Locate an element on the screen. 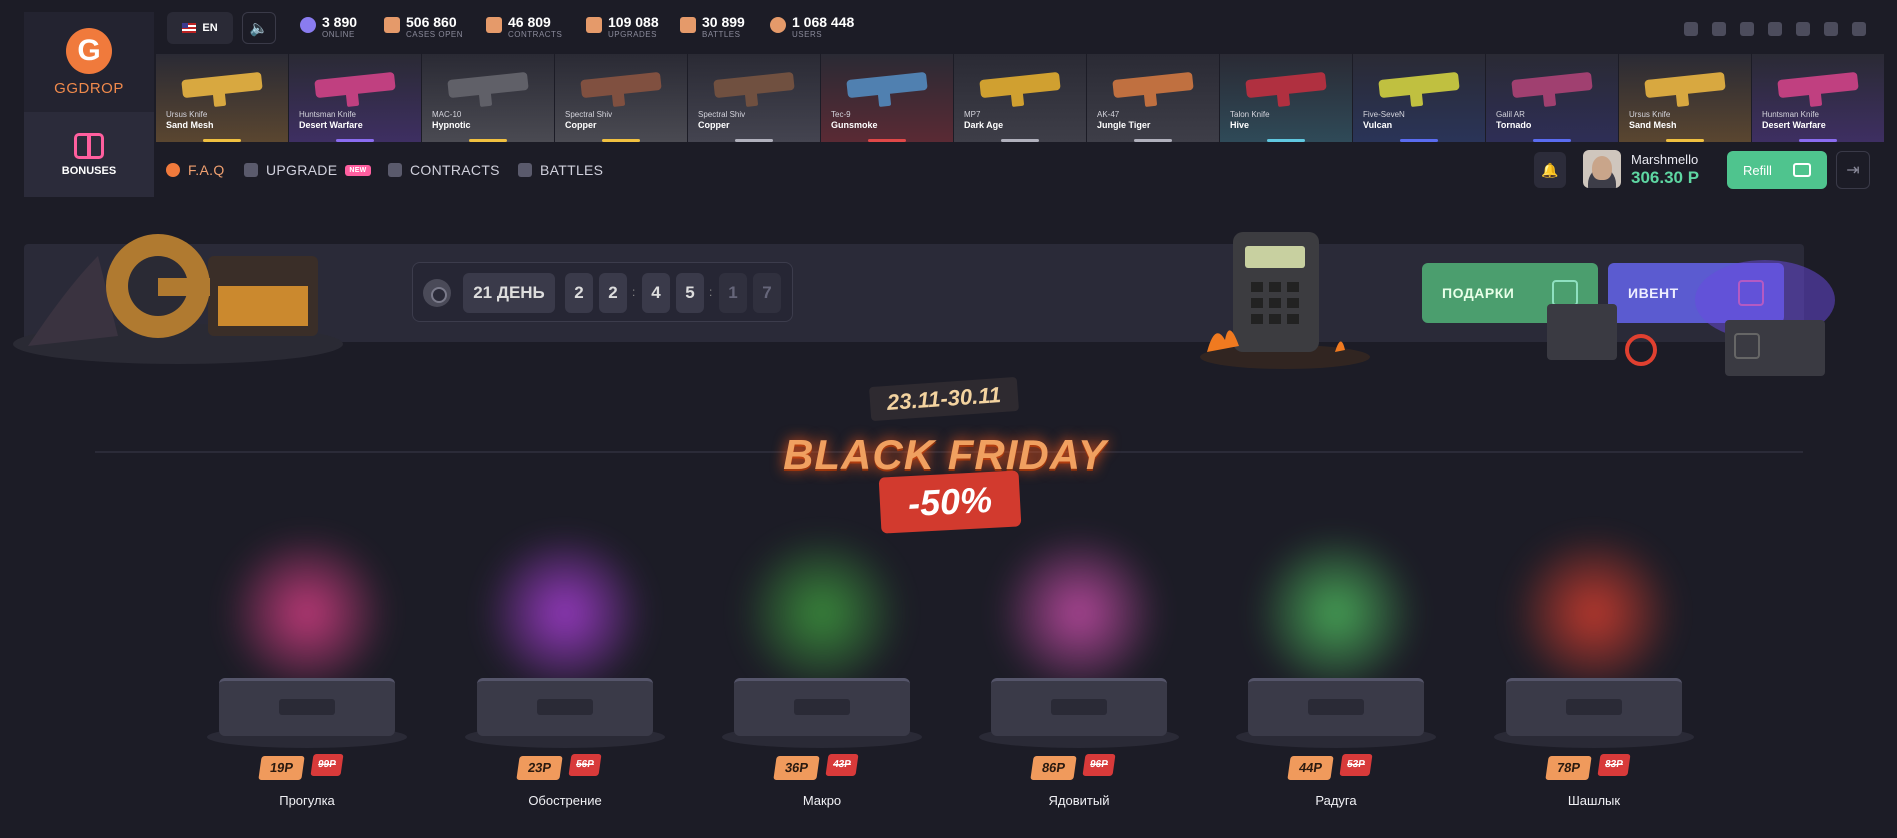  stat-contracts: 46 809 CONTRACTS is located at coordinates (524, 29).